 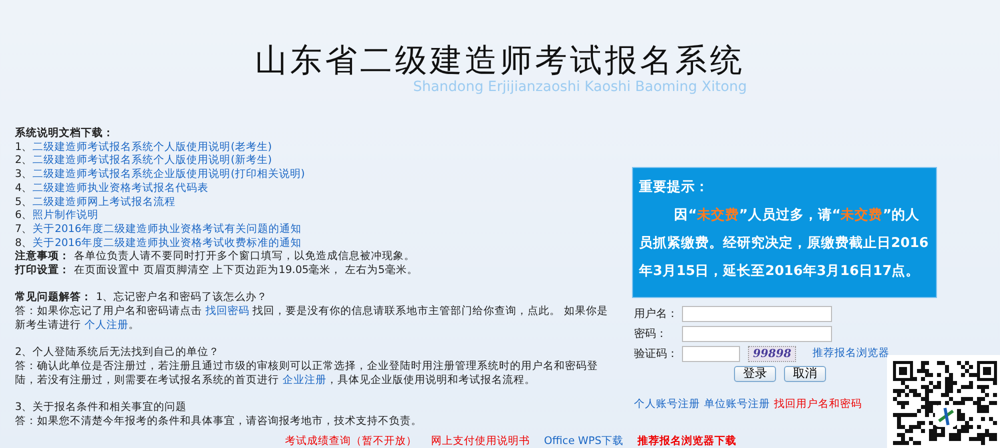 I want to click on password-field, so click(x=757, y=334).